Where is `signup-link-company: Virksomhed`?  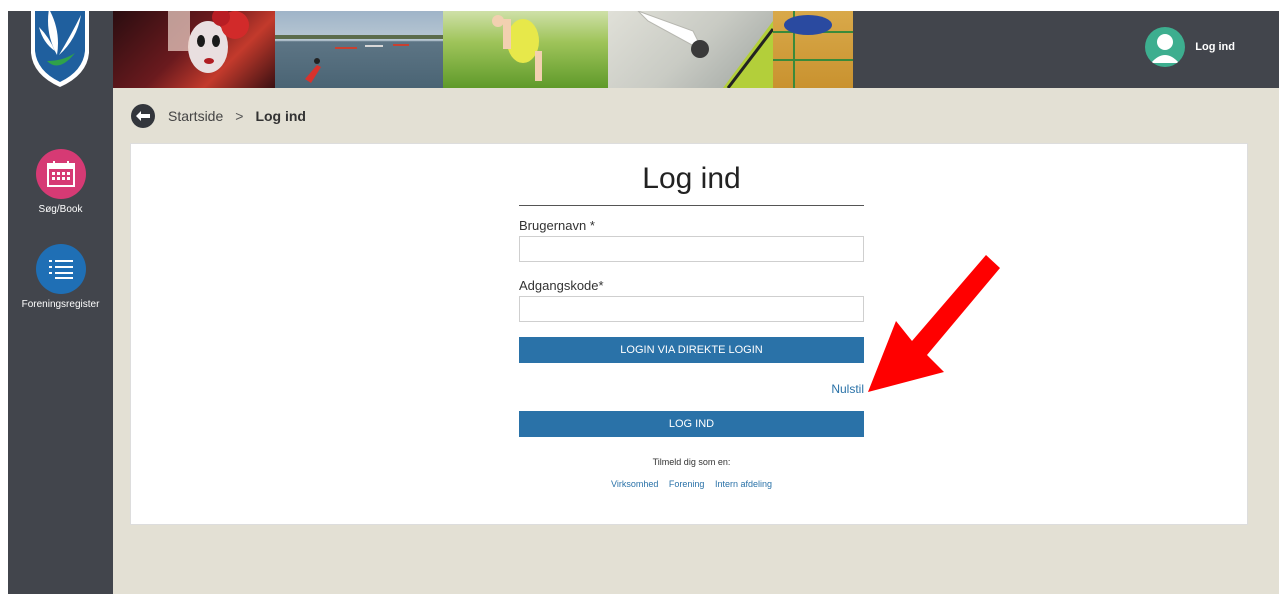
signup-link-company: Virksomhed is located at coordinates (634, 484).